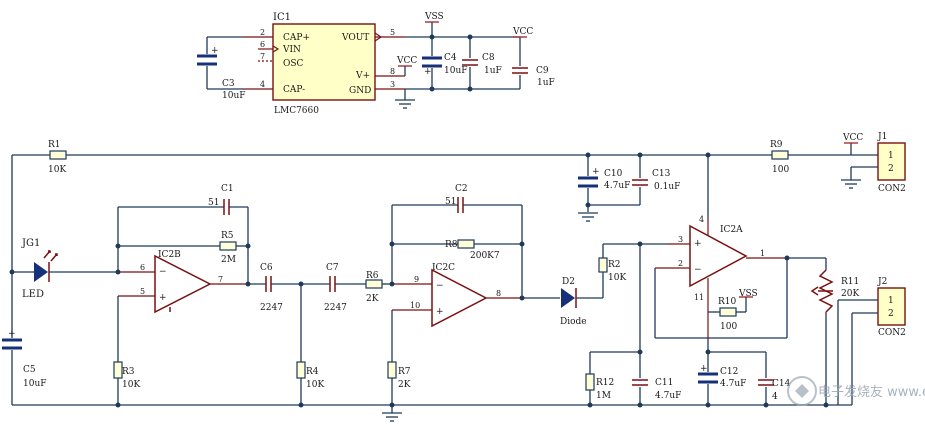 The width and height of the screenshot is (925, 426). I want to click on r4-ref: R4, so click(312, 372).